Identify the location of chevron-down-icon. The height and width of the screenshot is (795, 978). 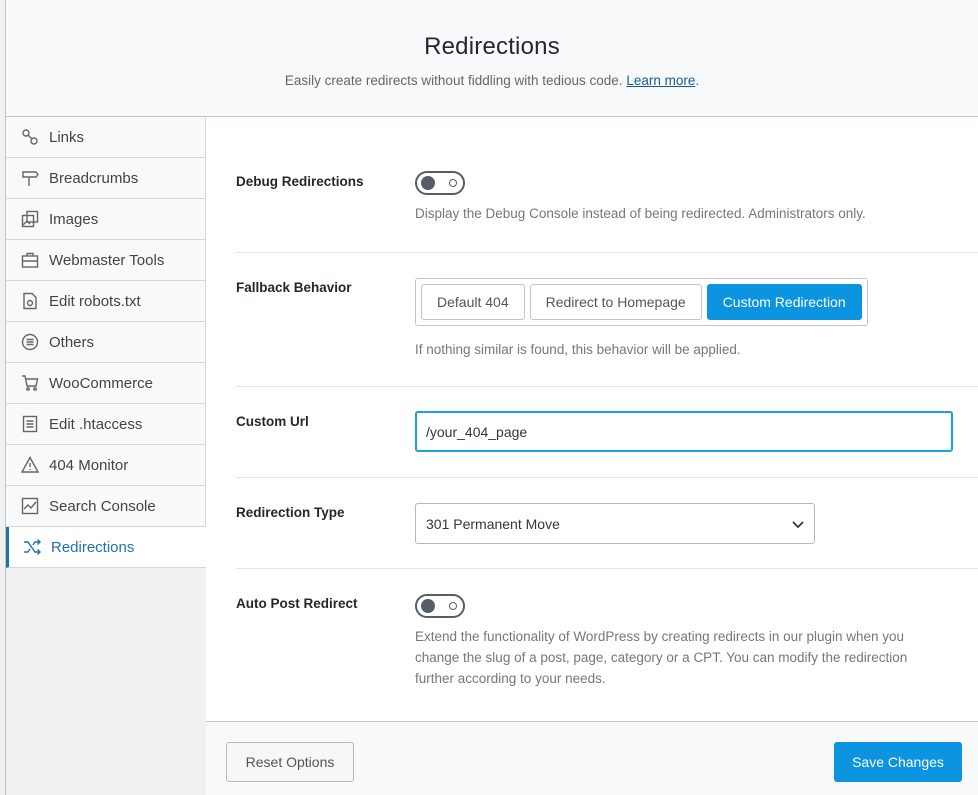
(798, 524).